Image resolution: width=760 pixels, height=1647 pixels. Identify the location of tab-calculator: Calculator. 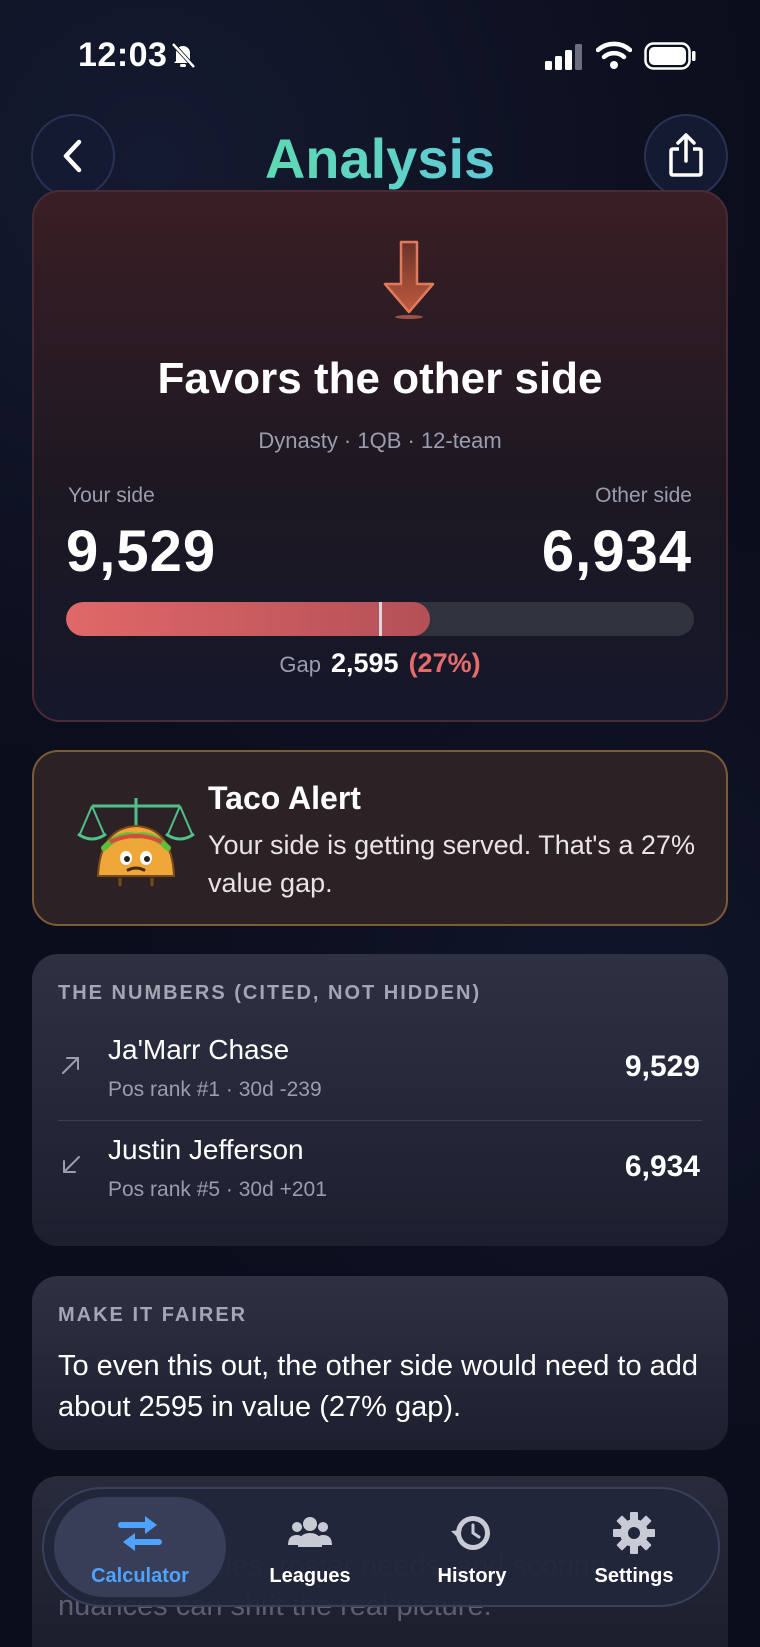
(139, 1547).